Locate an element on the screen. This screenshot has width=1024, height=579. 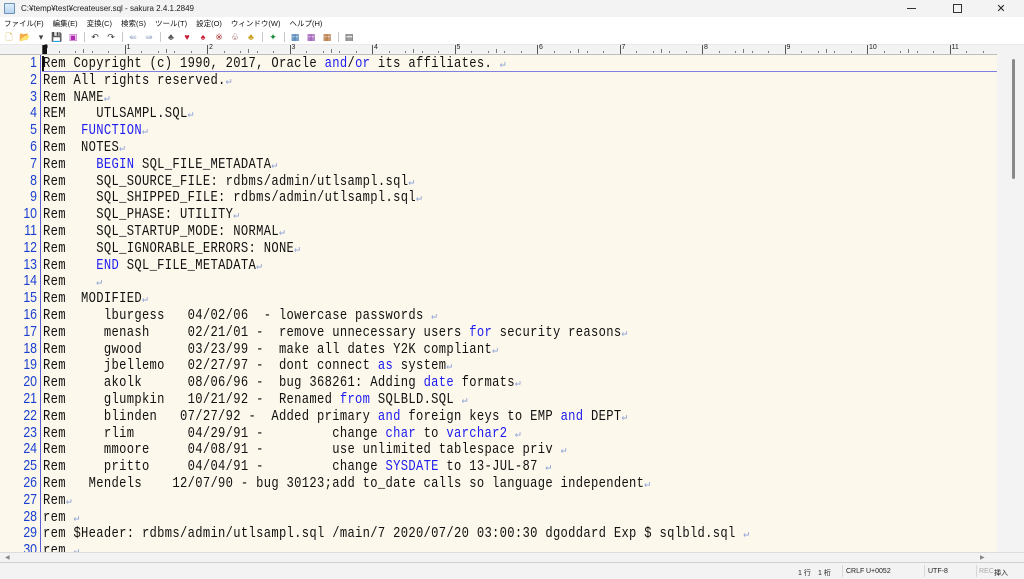
line-number: 20 is located at coordinates (22, 382).